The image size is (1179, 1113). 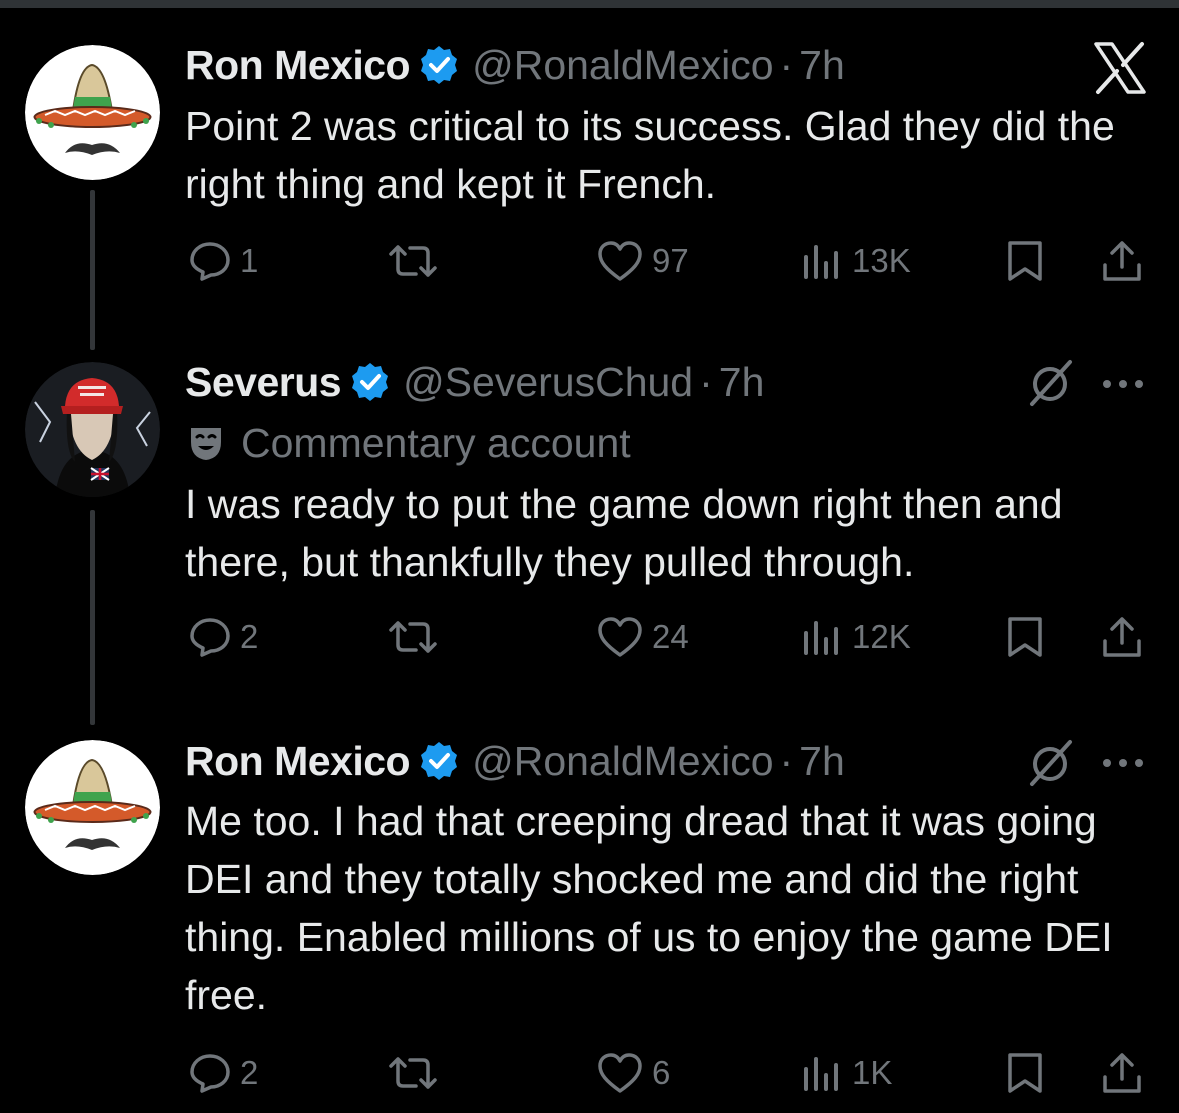 I want to click on view-count: 13K, so click(x=881, y=260).